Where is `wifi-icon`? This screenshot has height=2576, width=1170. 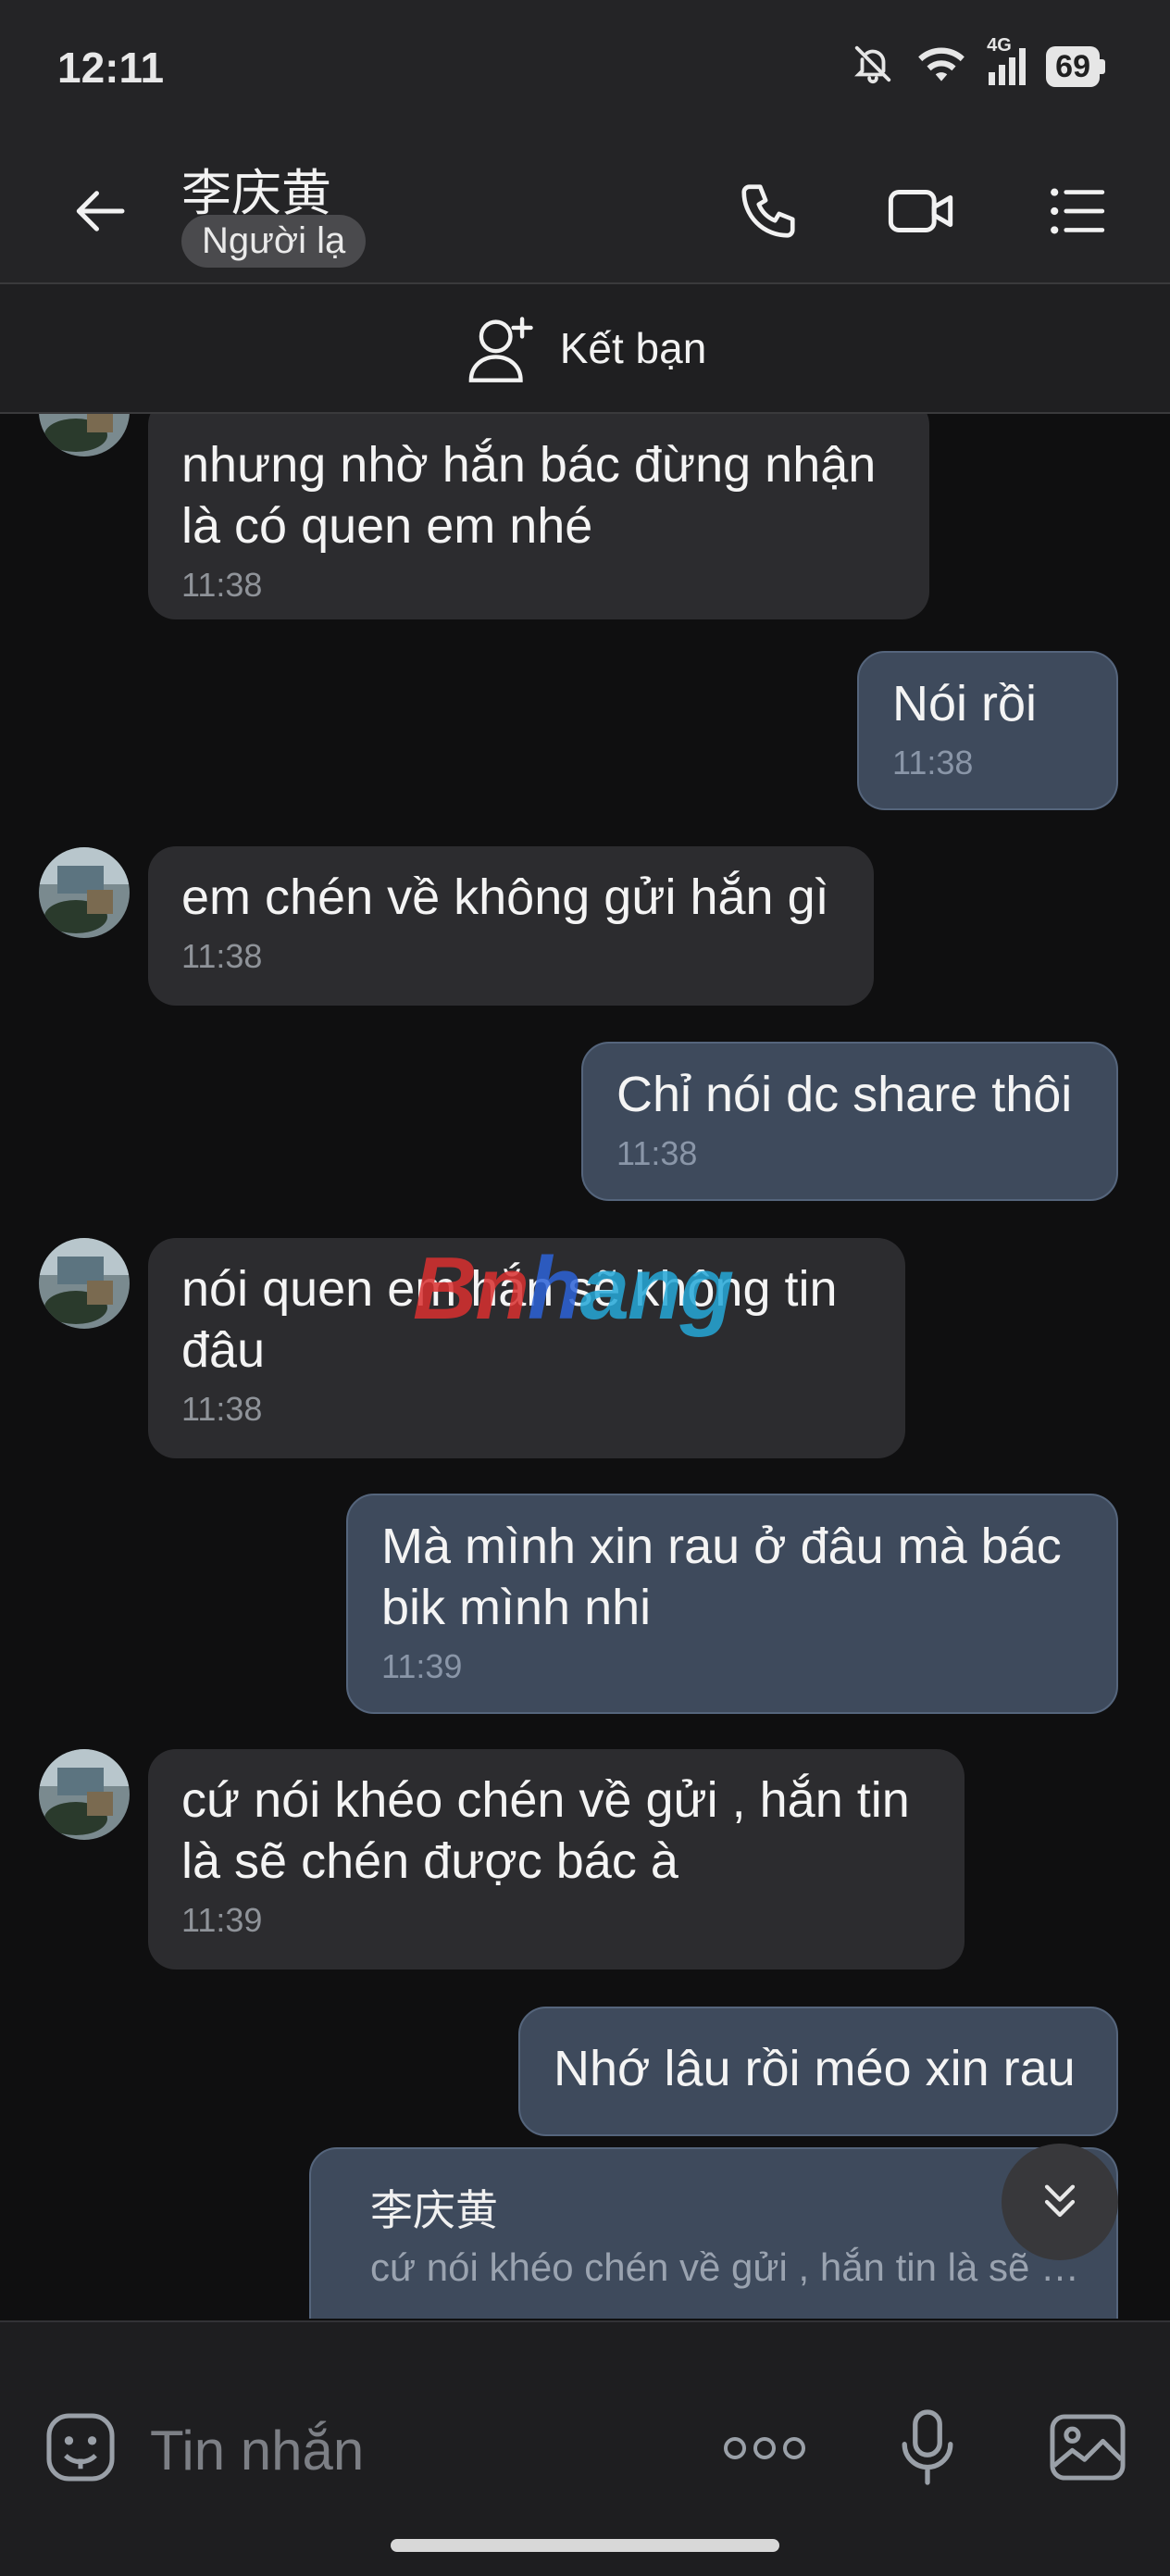
wifi-icon is located at coordinates (941, 66).